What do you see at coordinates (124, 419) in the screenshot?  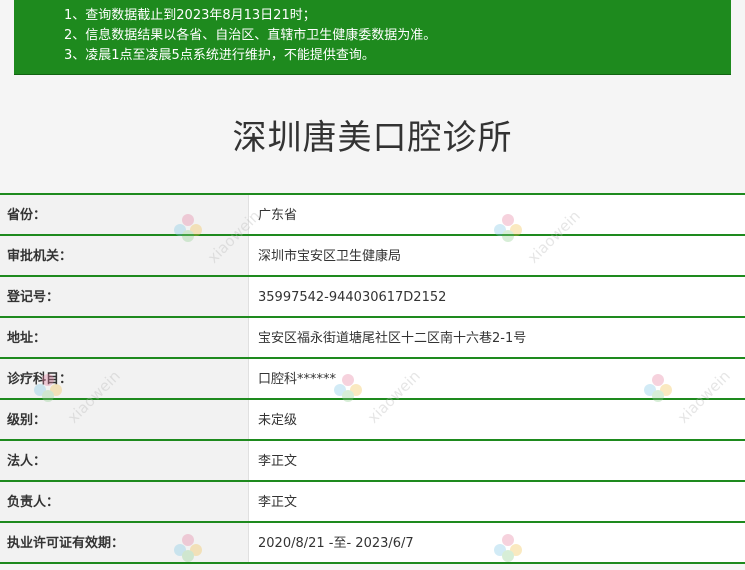 I see `row-label: 级别：` at bounding box center [124, 419].